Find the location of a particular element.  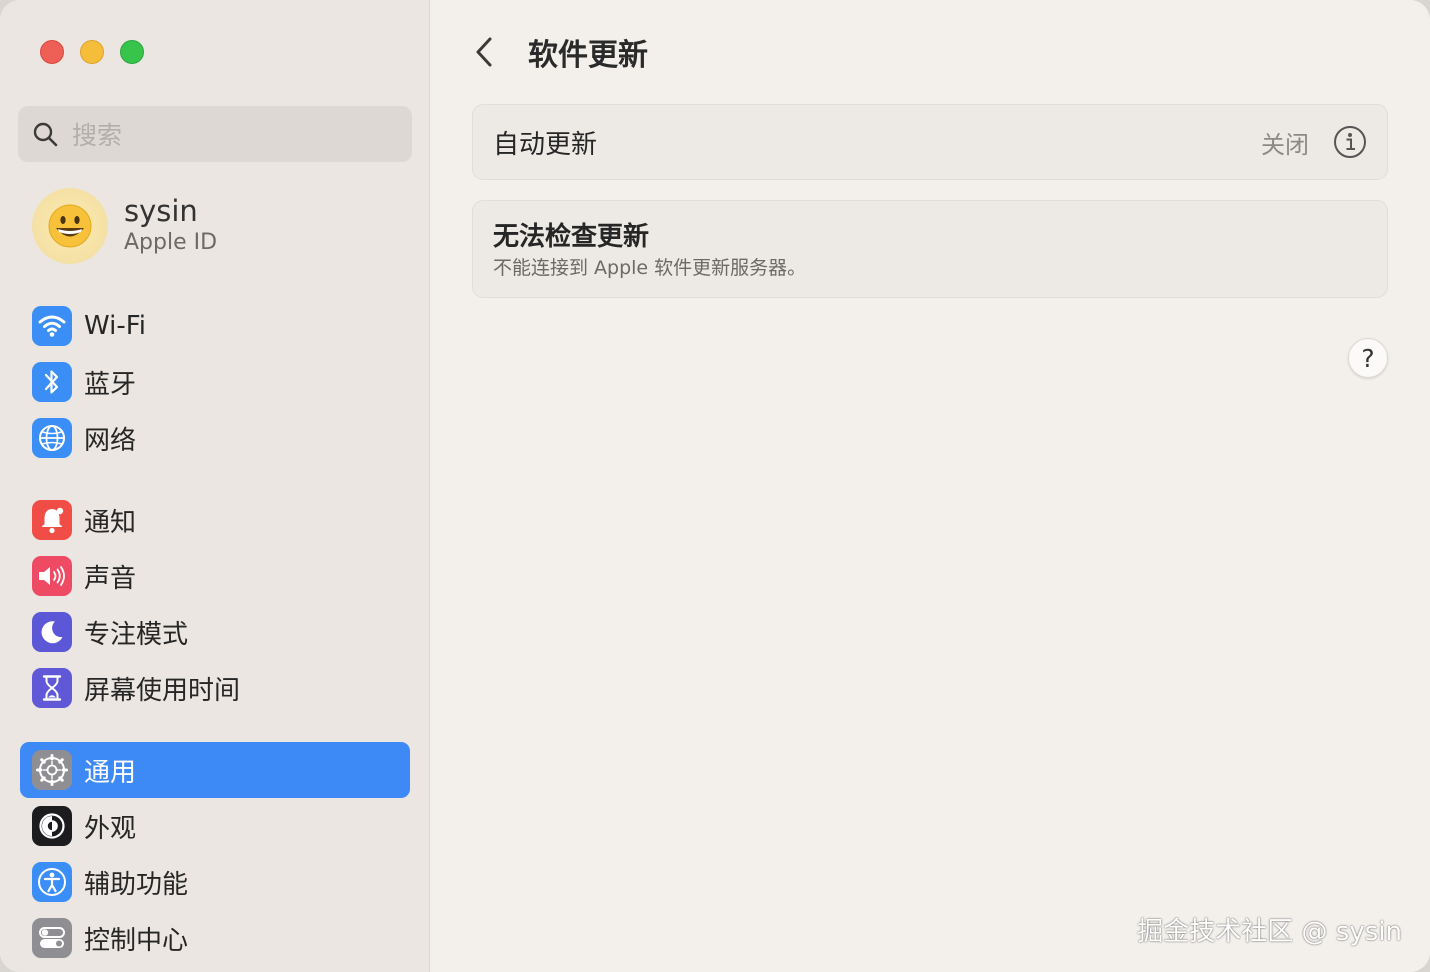

sidebar-item-screen-time: 屏幕使用时间 is located at coordinates (215, 688).